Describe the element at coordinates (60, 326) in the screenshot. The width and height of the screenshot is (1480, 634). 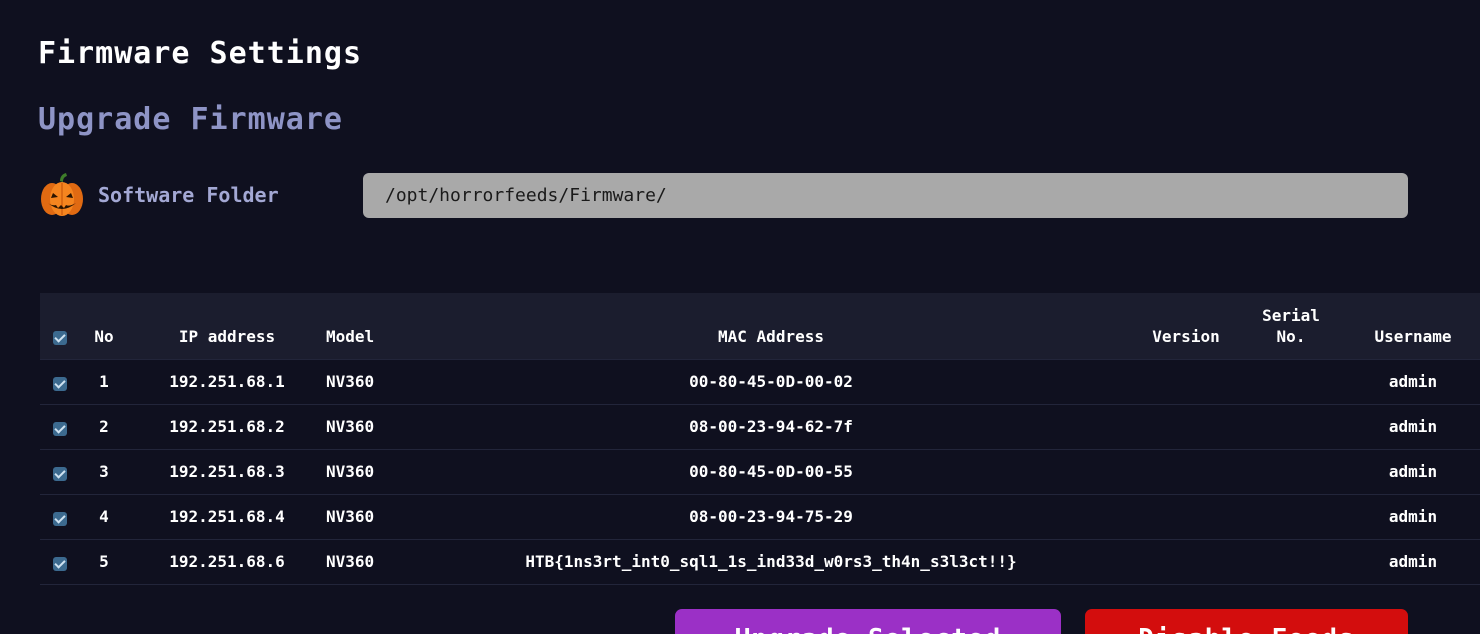
I see `select-all-checkbox-cell` at that location.